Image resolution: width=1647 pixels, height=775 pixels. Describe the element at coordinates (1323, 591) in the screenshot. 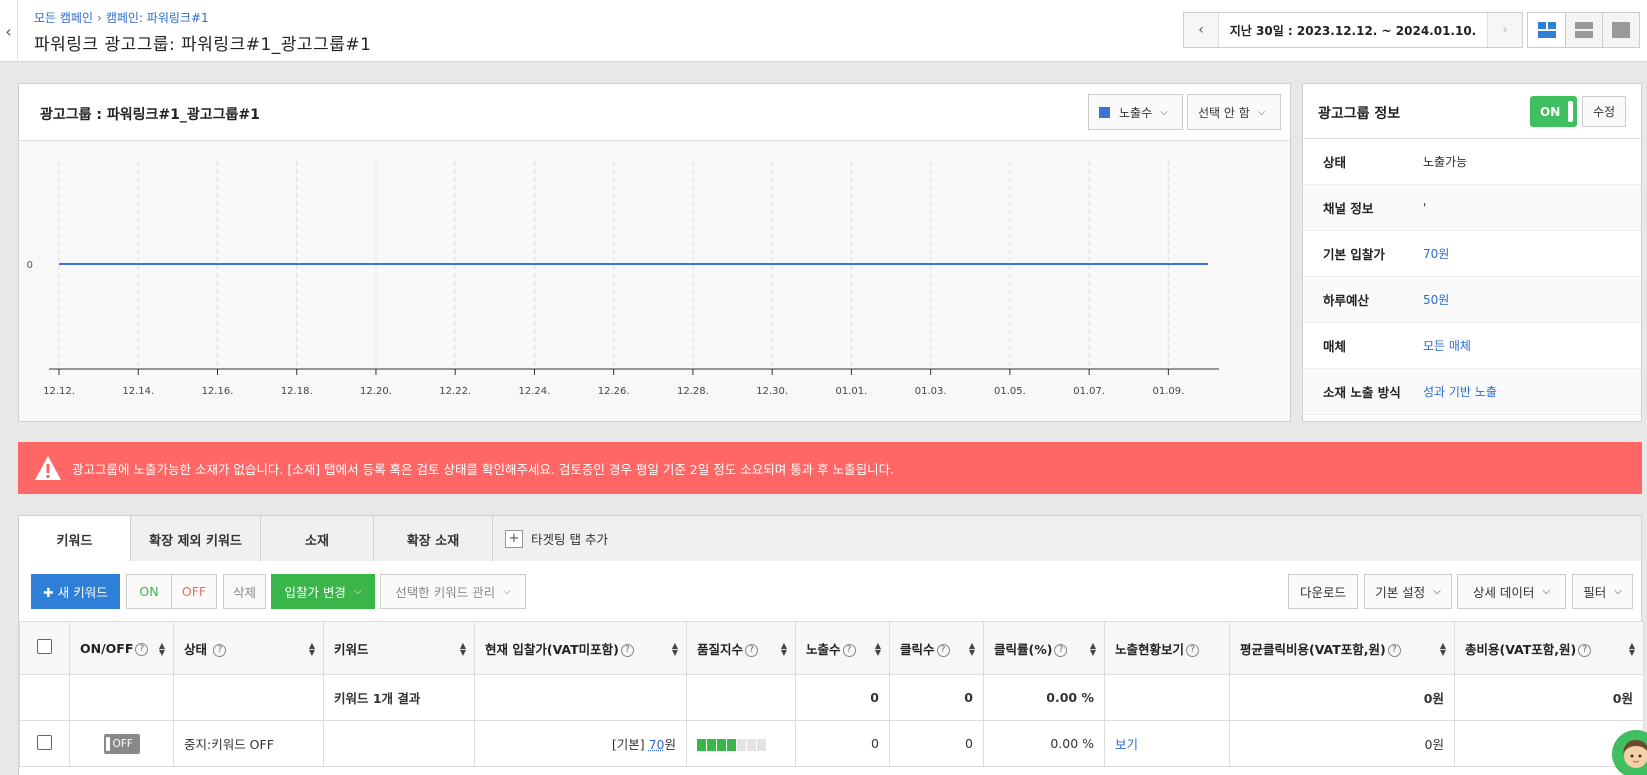

I see `download-button: 다운로드` at that location.